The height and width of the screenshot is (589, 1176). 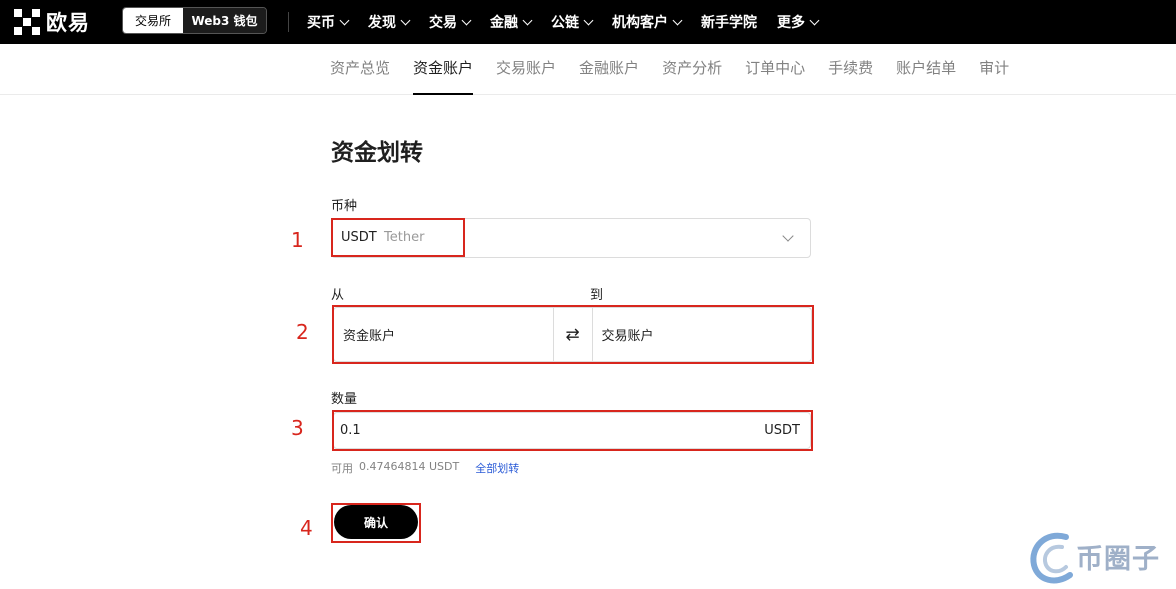 What do you see at coordinates (782, 430) in the screenshot?
I see `amount-unit: USDT` at bounding box center [782, 430].